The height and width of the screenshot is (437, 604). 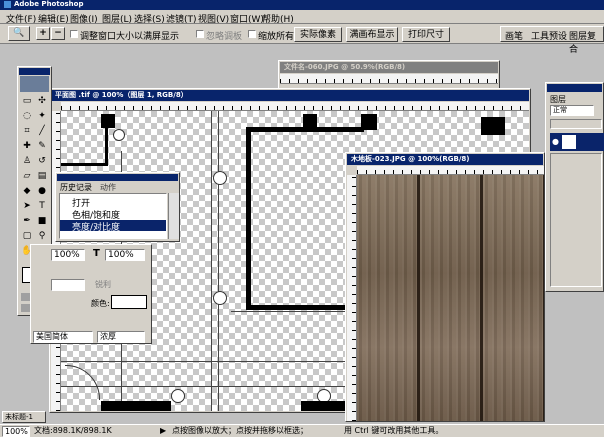 I want to click on layers-palette-title, so click(x=574, y=88).